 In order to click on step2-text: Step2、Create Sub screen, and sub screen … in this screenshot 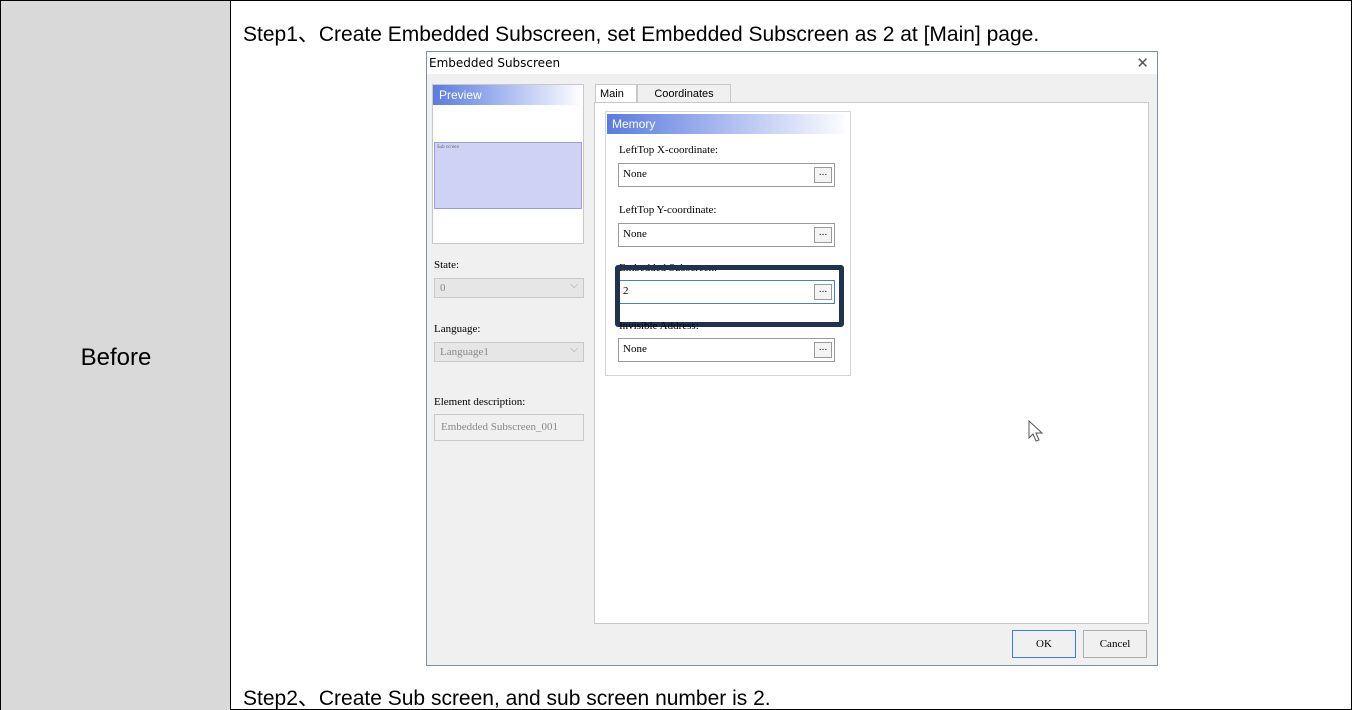, I will do `click(507, 698)`.